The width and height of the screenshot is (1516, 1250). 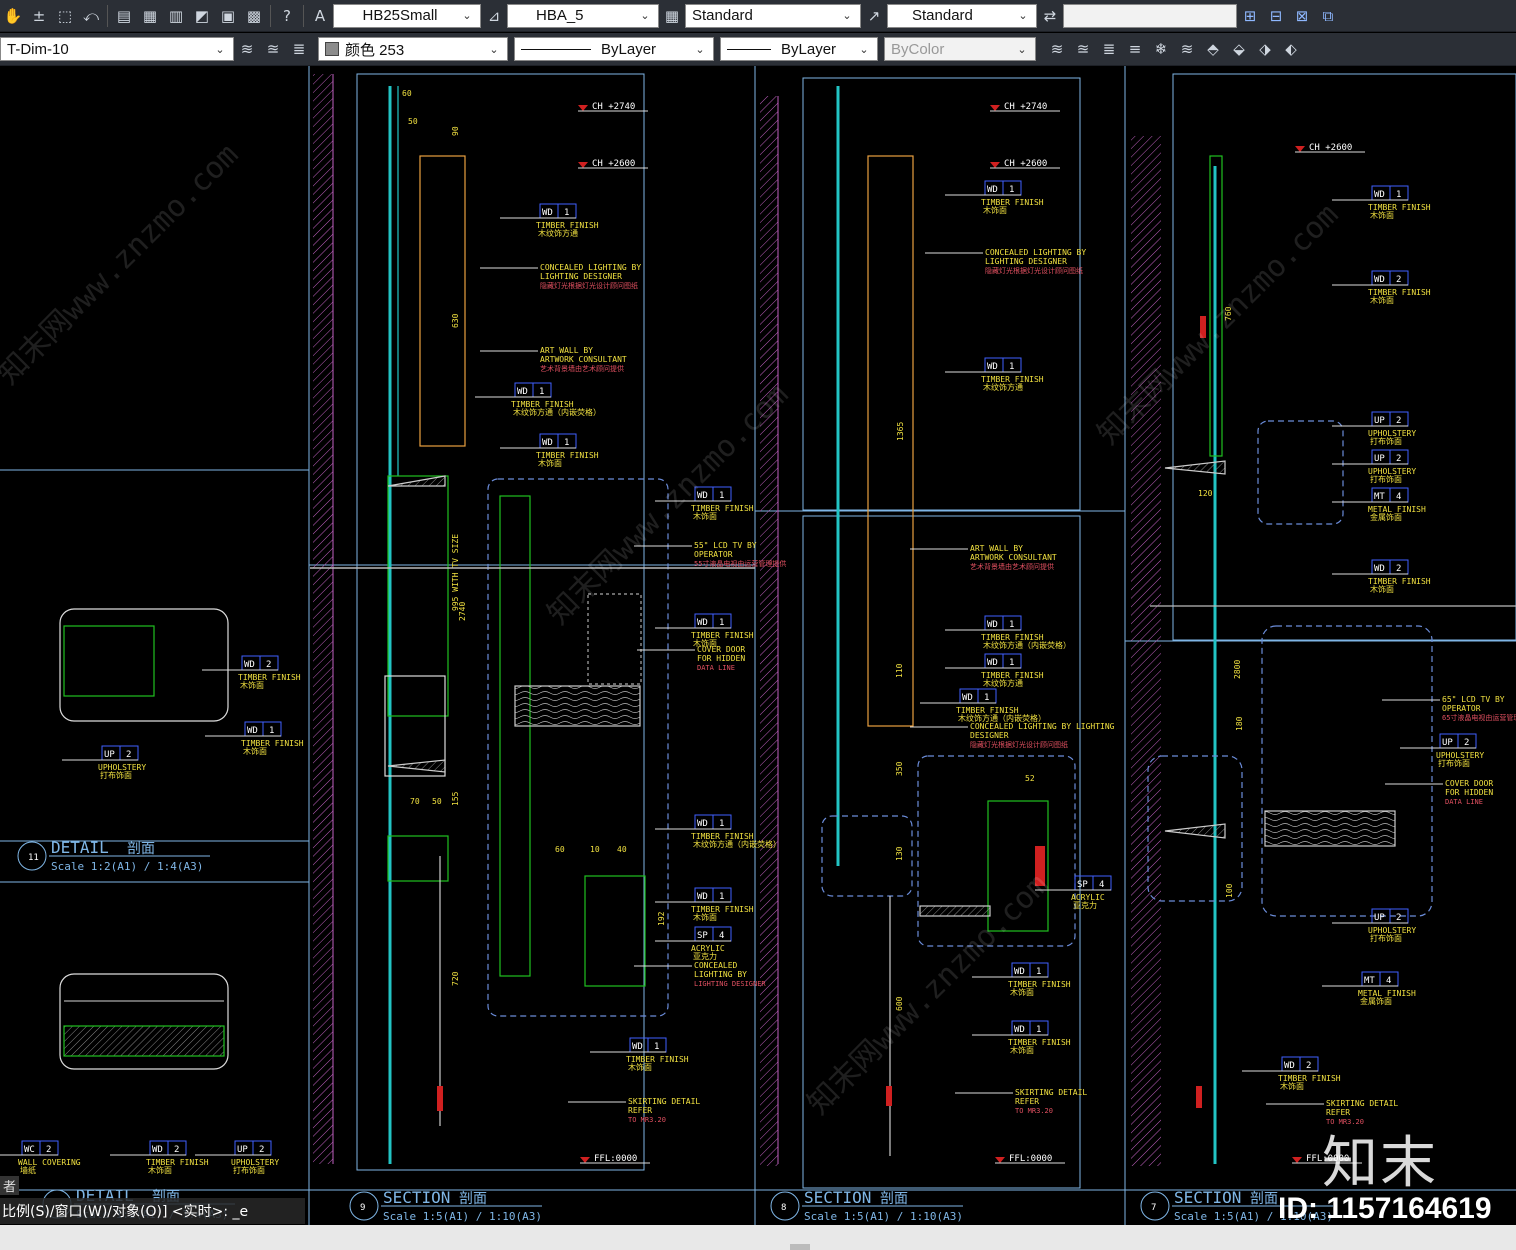 What do you see at coordinates (1019, 744) in the screenshot?
I see `note-line: 隐藏灯光根据灯光设计顾问图纸` at bounding box center [1019, 744].